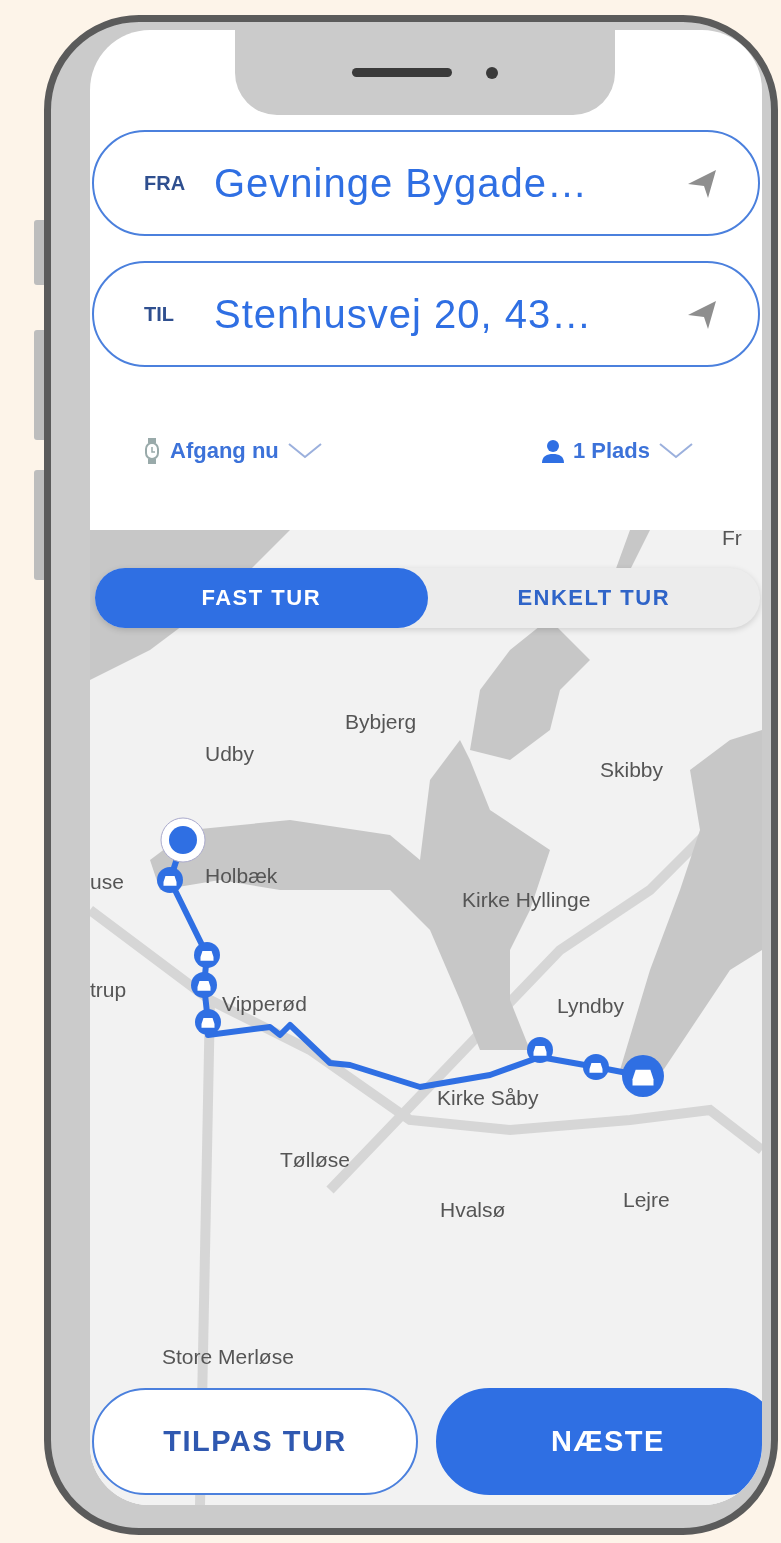 The height and width of the screenshot is (1543, 781). I want to click on action-button: NÆSTE, so click(599, 1441).